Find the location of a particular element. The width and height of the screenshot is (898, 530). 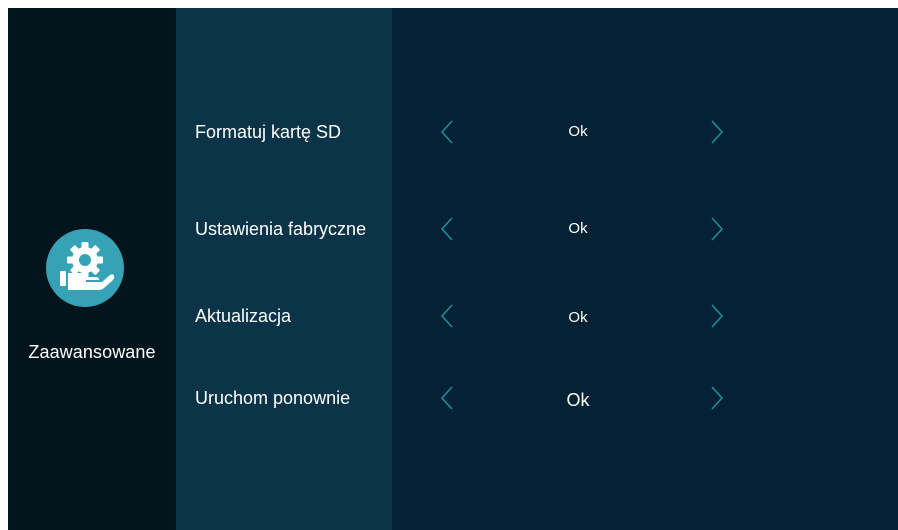

setting-row-factory-settings: Ustawienia fabryczne Ok is located at coordinates (453, 229).